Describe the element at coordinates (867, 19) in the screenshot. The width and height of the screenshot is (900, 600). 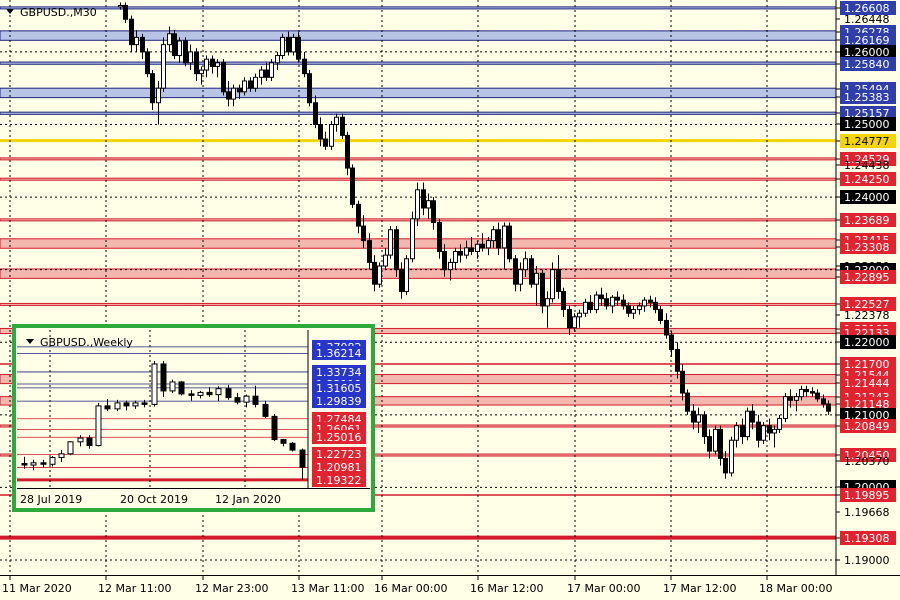
I see `price-label: 1.26448` at that location.